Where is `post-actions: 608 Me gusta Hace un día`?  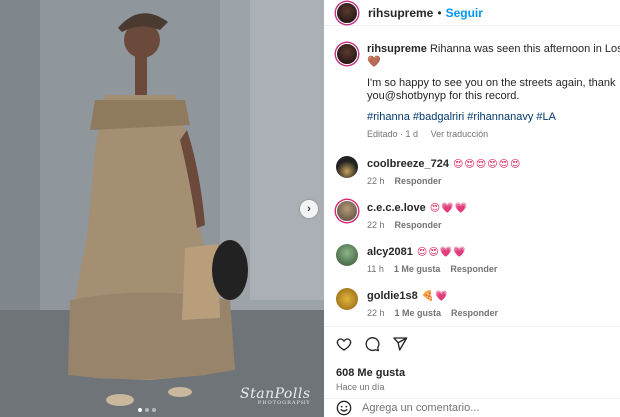
post-actions: 608 Me gusta Hace un día is located at coordinates (472, 359).